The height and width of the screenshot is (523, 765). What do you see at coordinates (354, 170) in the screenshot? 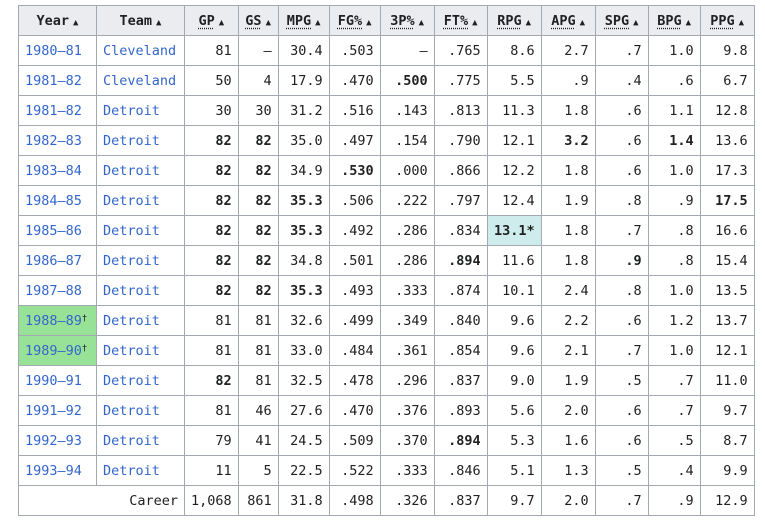
I see `fg-pct-cell: .530` at bounding box center [354, 170].